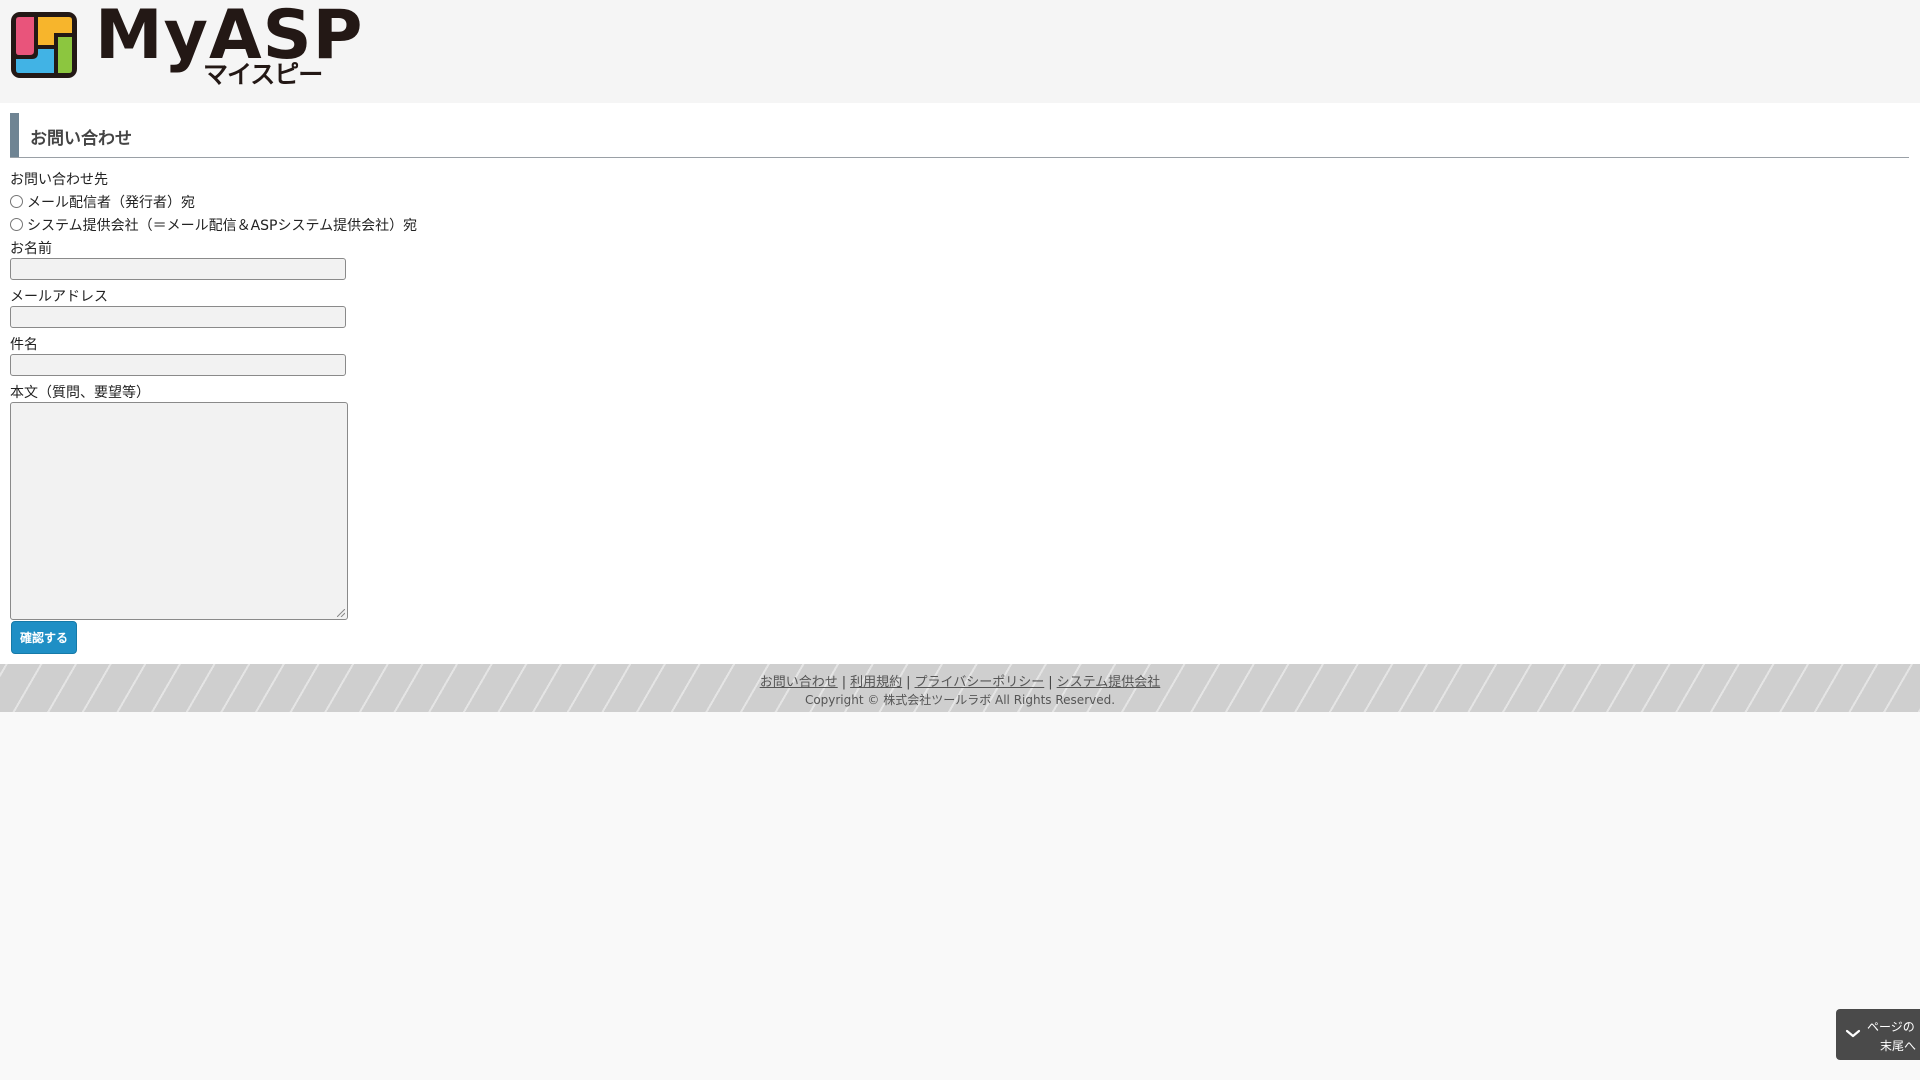 This screenshot has width=1920, height=1080. Describe the element at coordinates (24, 345) in the screenshot. I see `subject-label: 件名` at that location.